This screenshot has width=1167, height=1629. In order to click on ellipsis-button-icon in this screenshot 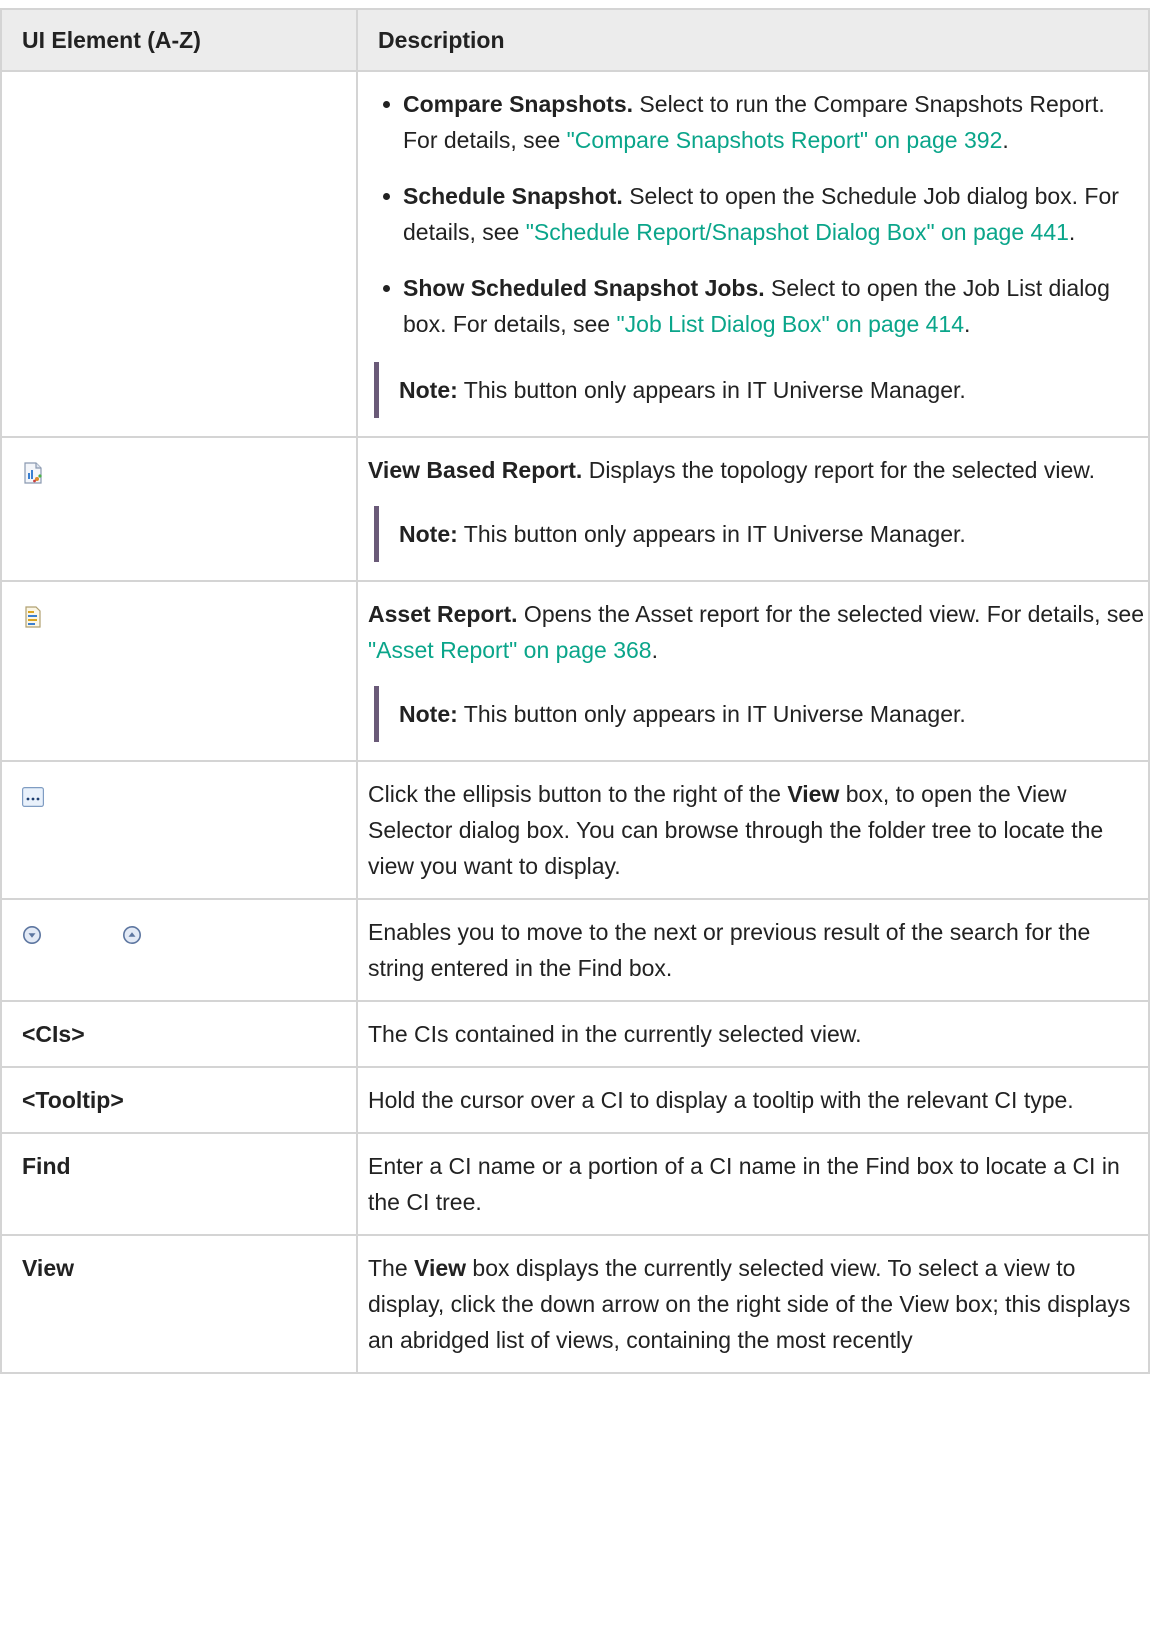, I will do `click(33, 796)`.